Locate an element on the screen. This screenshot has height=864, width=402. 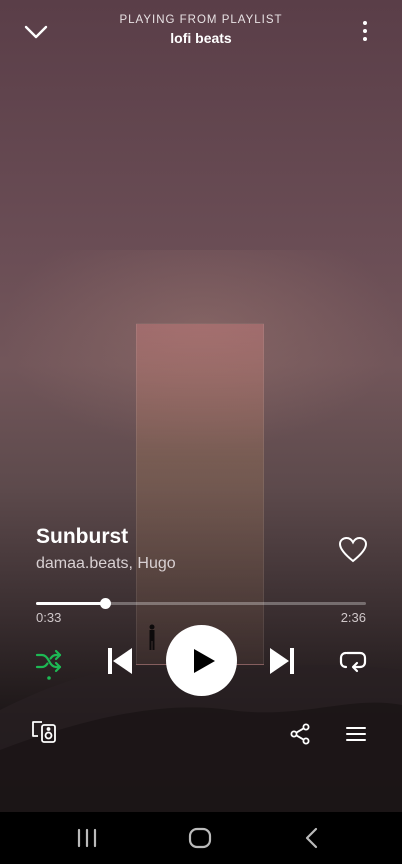
play-button is located at coordinates (201, 660).